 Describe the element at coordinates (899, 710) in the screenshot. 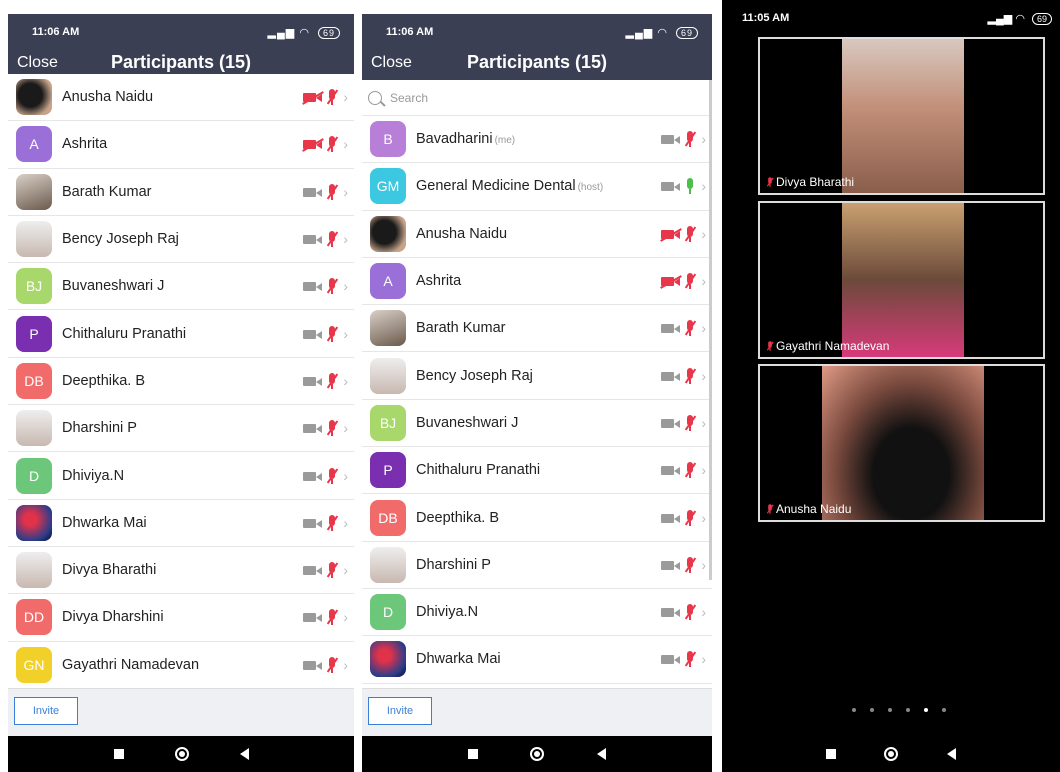

I see `page-indicator` at that location.